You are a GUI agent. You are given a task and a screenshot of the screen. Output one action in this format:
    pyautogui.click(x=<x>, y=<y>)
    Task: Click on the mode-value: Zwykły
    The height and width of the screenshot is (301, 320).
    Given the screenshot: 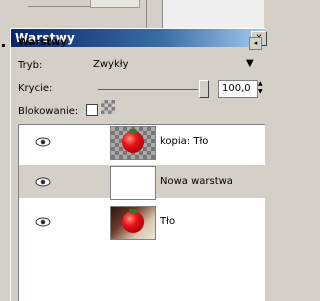 What is the action you would take?
    pyautogui.click(x=111, y=64)
    